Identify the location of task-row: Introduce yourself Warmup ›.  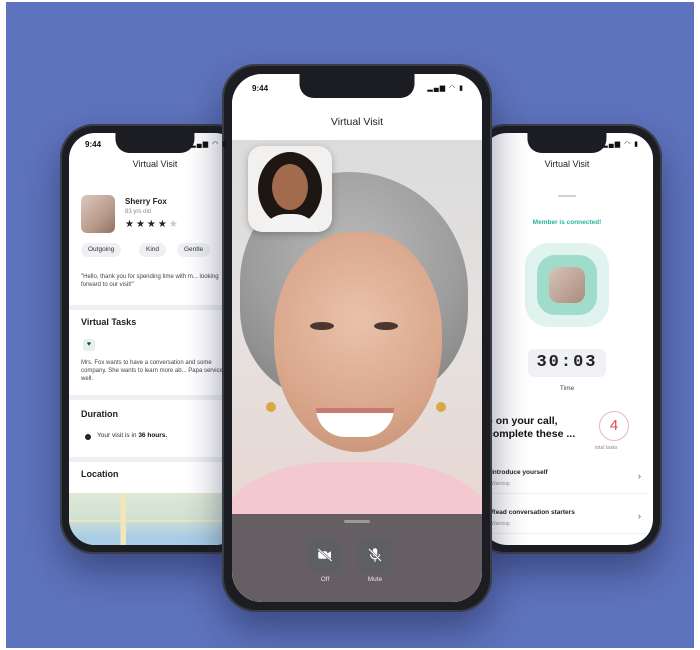
(567, 478).